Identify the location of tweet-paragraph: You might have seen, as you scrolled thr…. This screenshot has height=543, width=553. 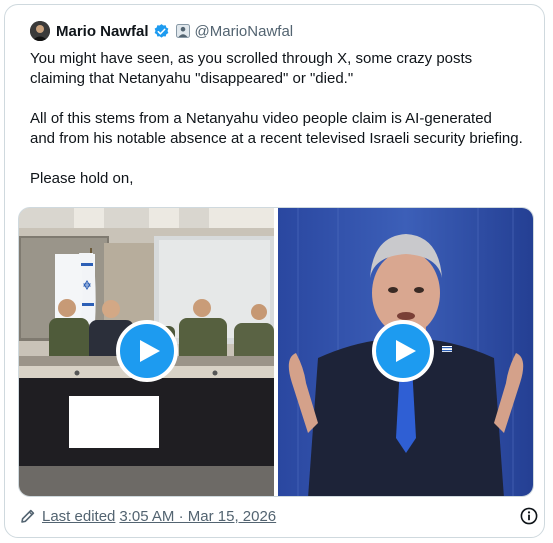
(282, 69).